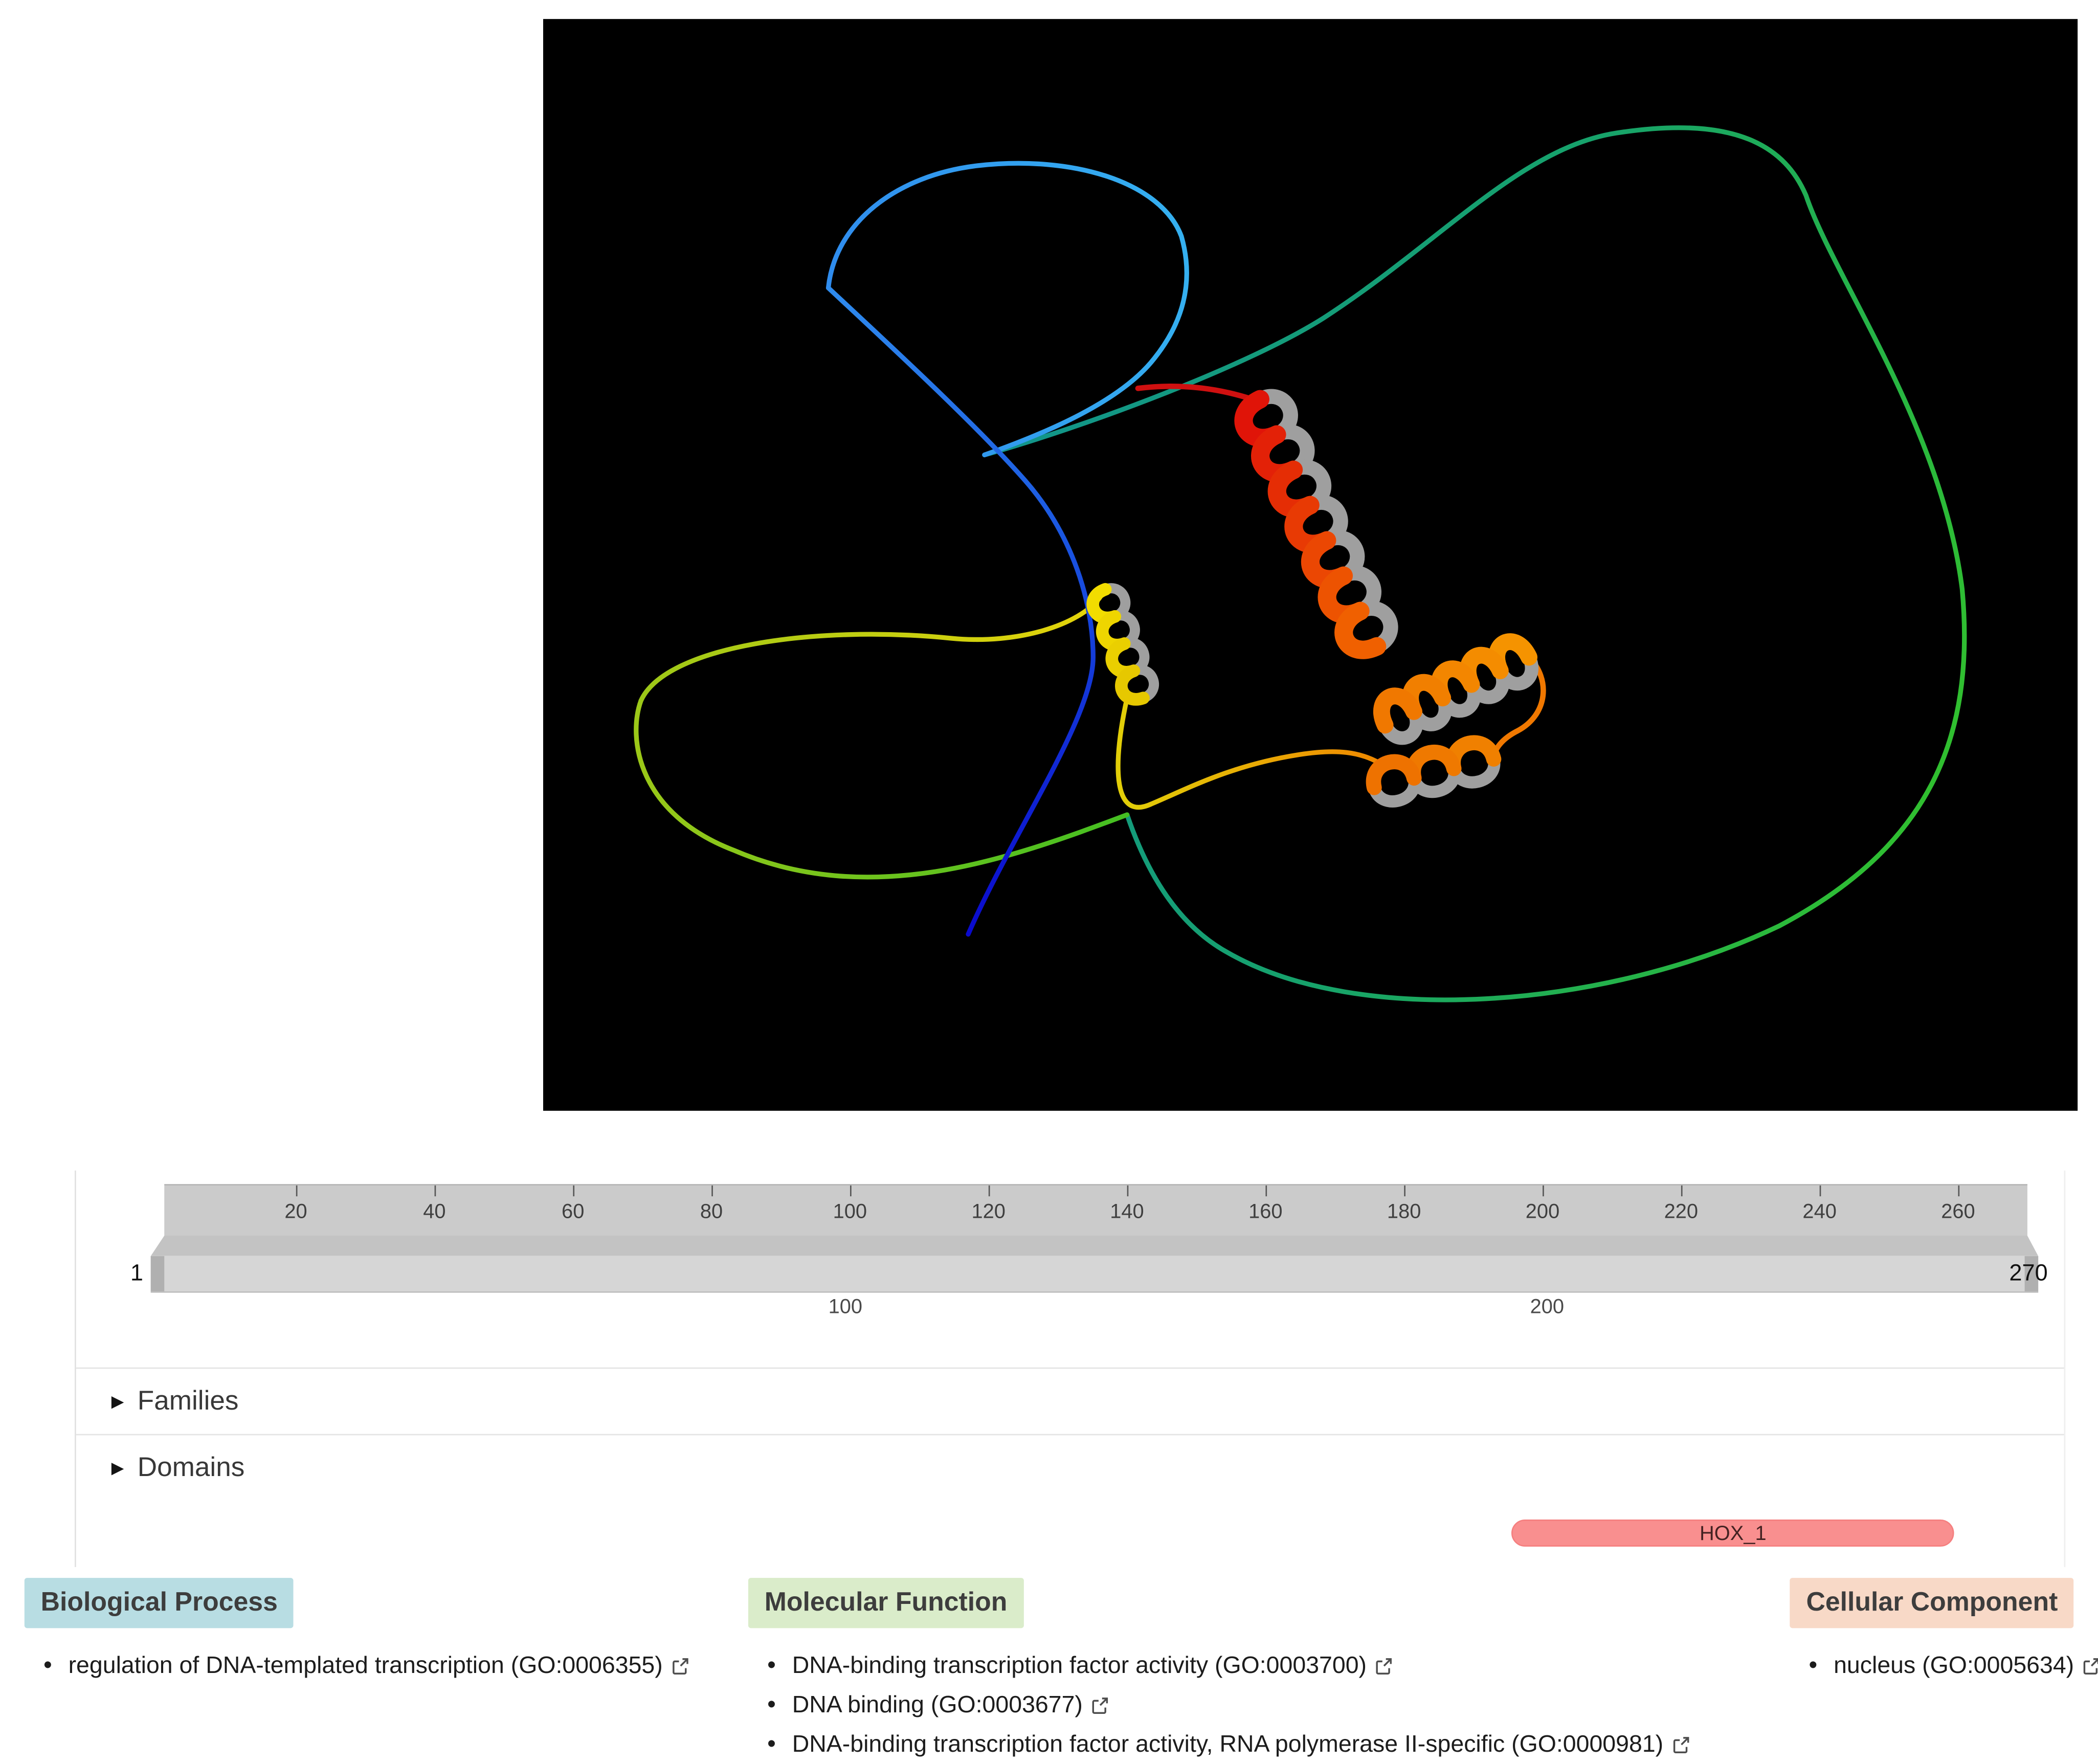  I want to click on tick-number: 80, so click(711, 1212).